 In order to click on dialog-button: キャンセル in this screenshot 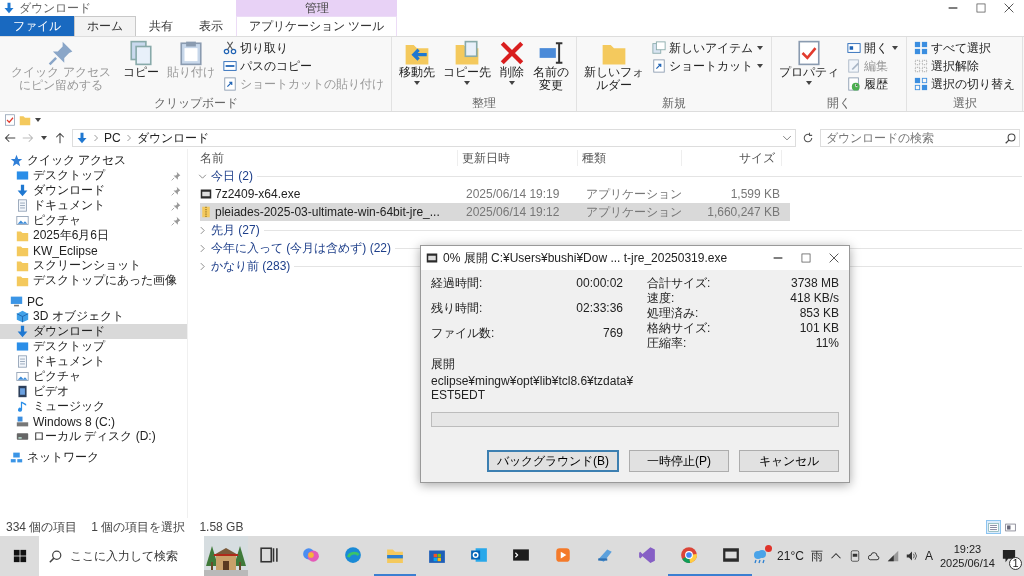, I will do `click(789, 461)`.